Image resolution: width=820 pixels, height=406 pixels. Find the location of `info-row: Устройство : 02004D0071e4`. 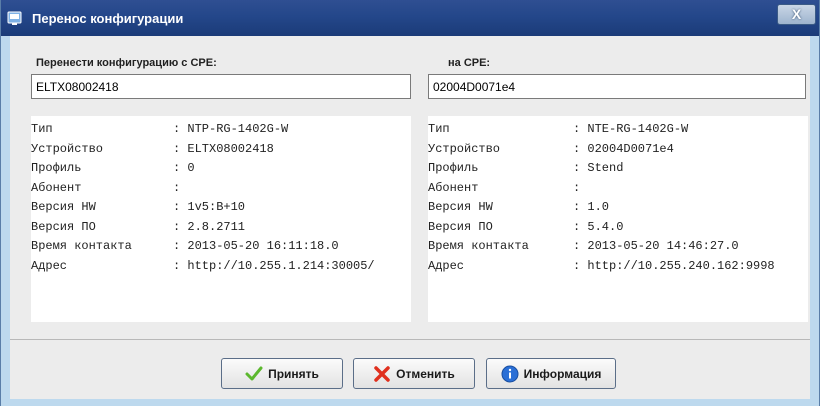

info-row: Устройство : 02004D0071e4 is located at coordinates (618, 151).